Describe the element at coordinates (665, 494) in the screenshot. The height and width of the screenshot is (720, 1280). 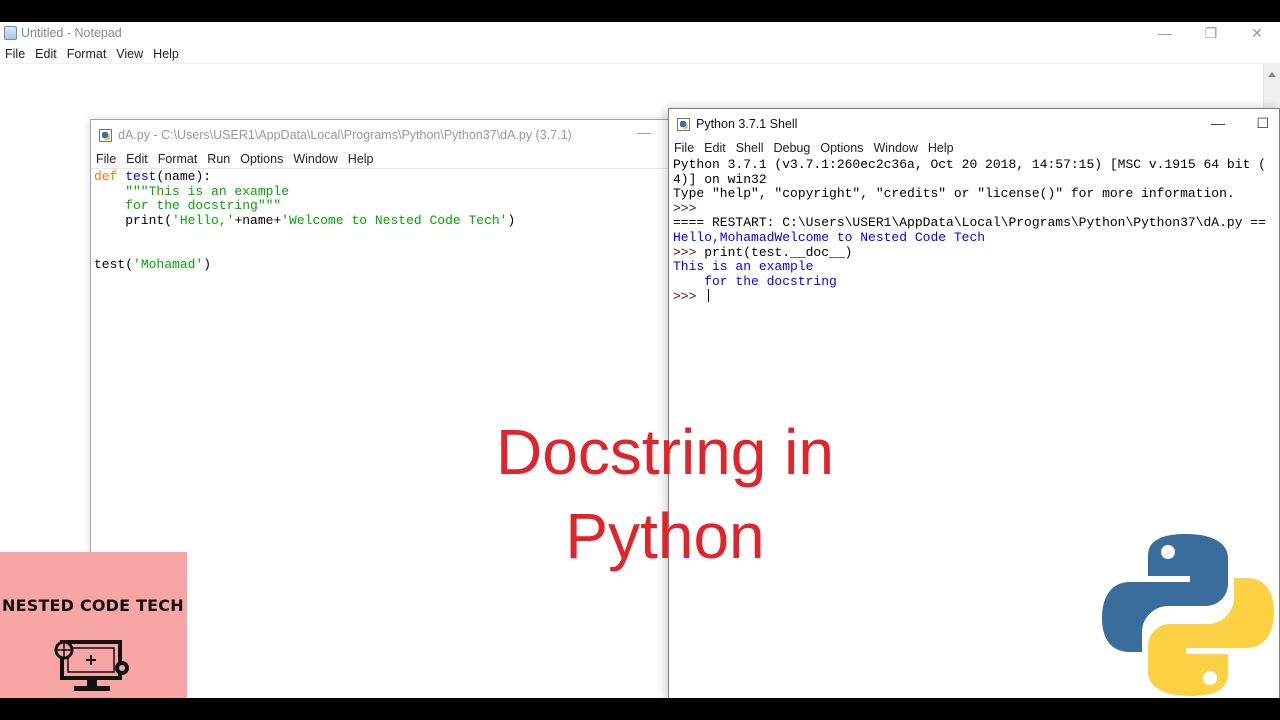
I see `video-overlay-title: Docstring in Python` at that location.